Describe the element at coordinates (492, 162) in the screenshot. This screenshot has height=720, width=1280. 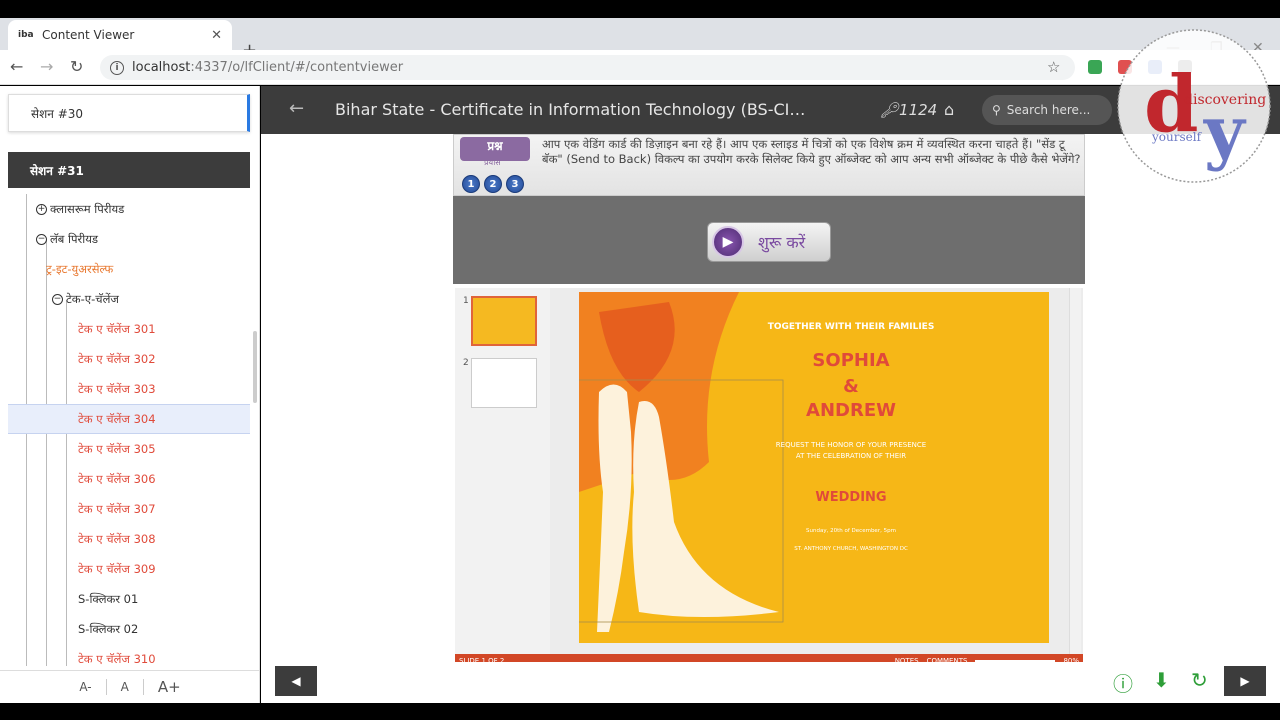
I see `attempt-label: प्रयास` at that location.